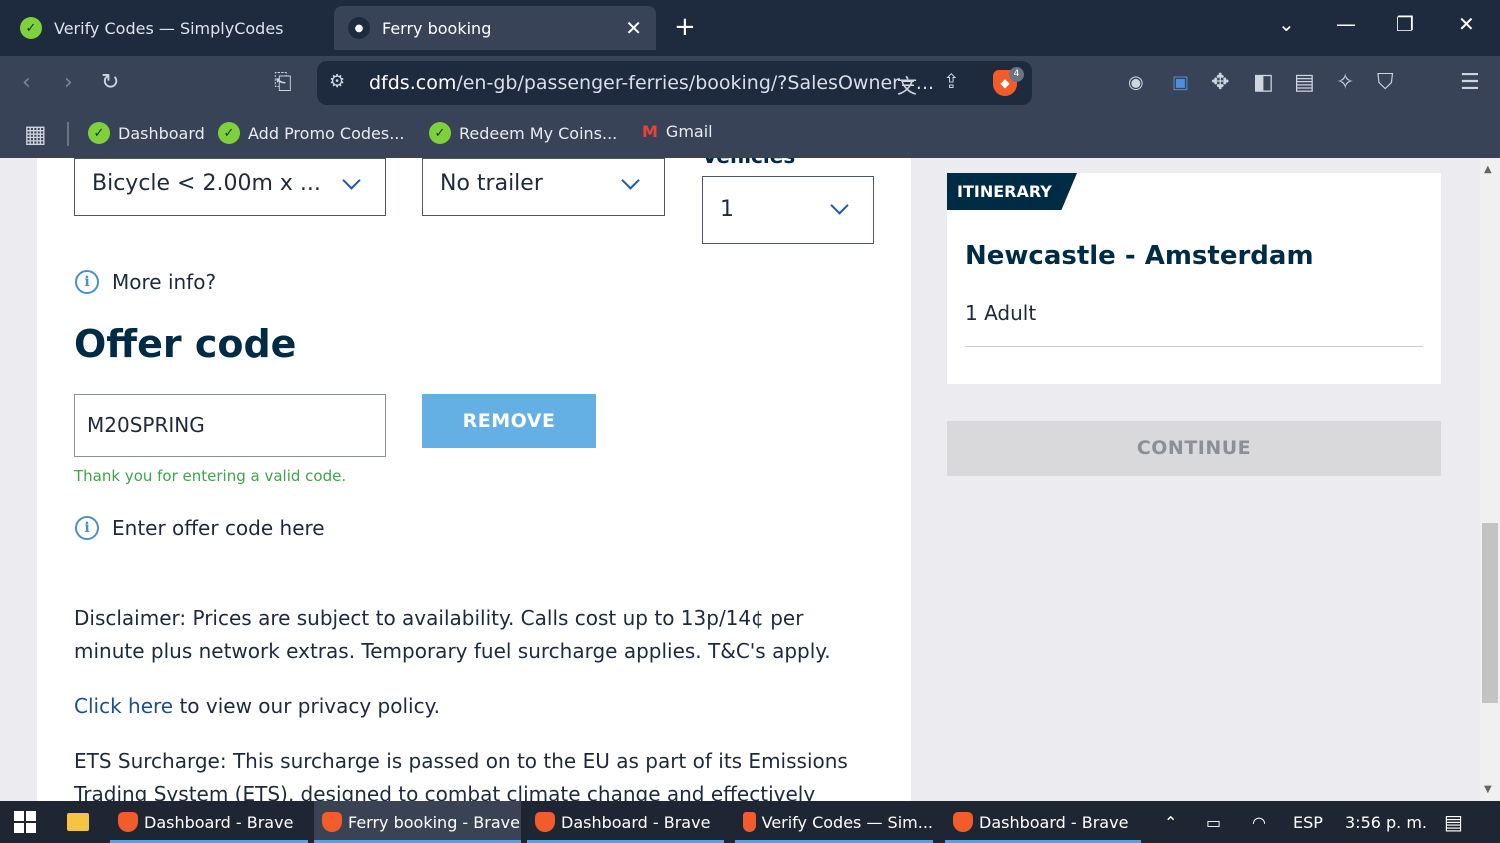 The height and width of the screenshot is (843, 1500). I want to click on menu-icon: ☰, so click(1470, 83).